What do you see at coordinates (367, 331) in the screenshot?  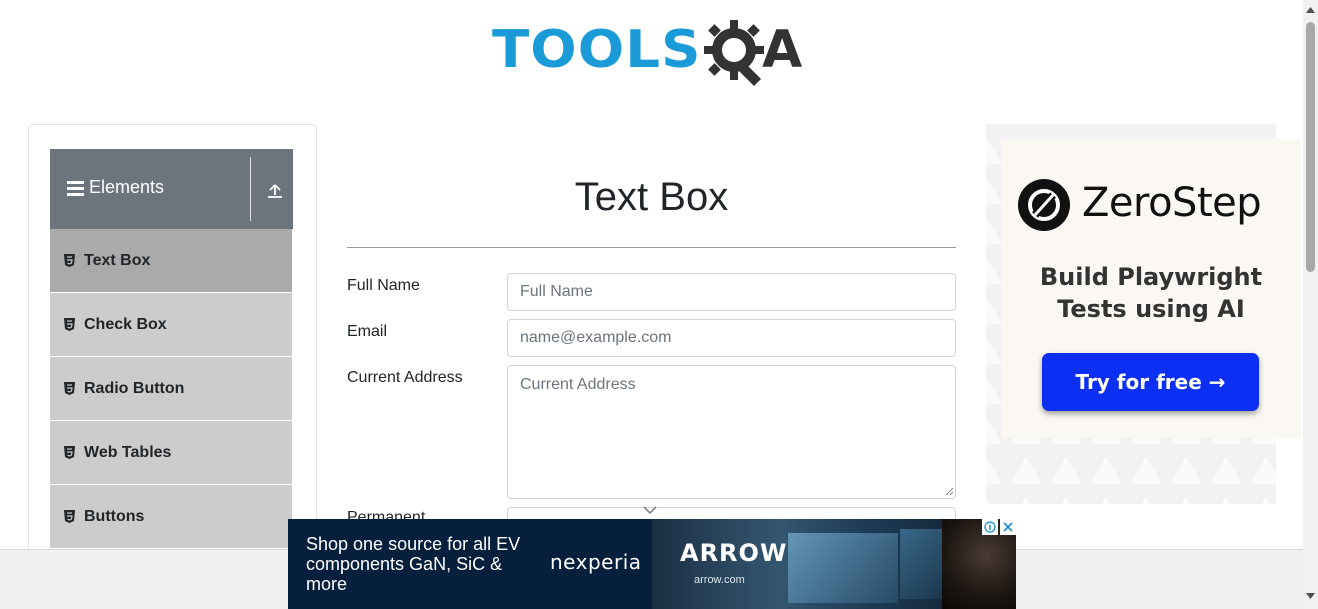 I see `email-label: Email` at bounding box center [367, 331].